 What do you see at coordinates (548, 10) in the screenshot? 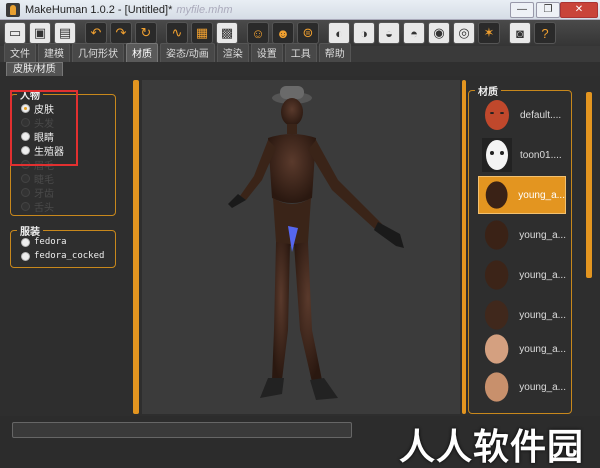
I see `maximize-button: ❐` at bounding box center [548, 10].